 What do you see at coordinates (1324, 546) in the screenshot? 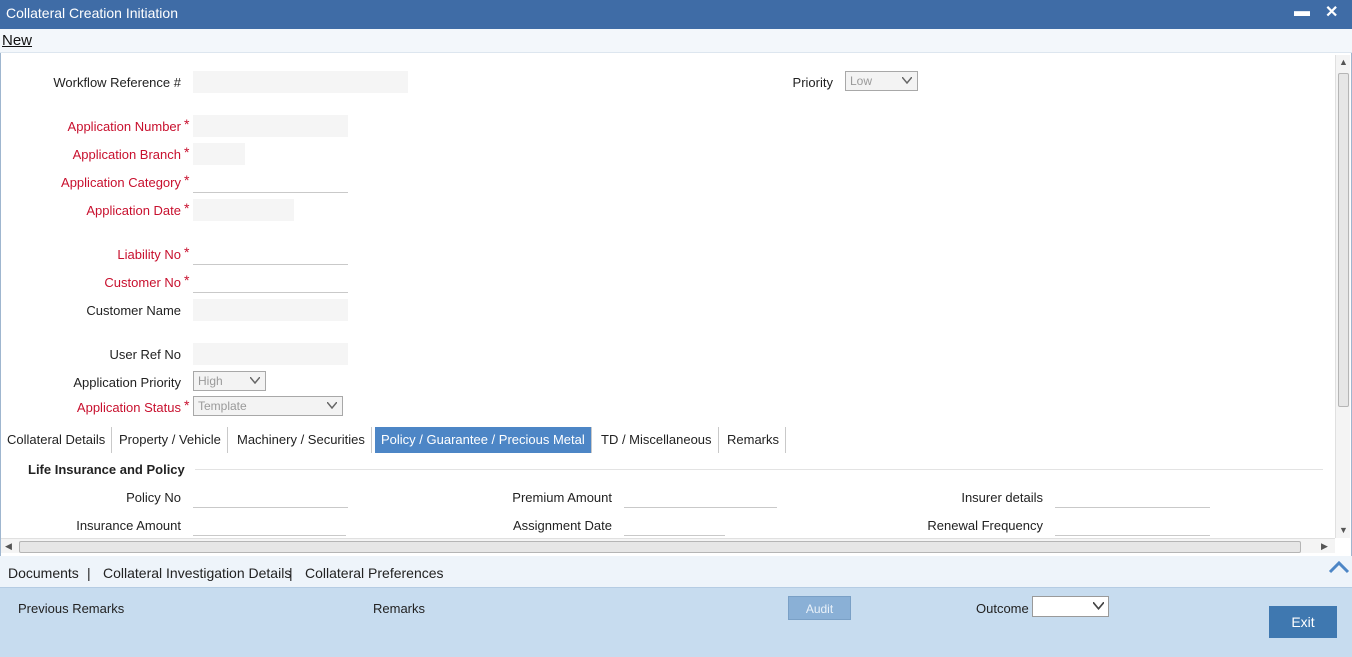
I see `scroll-right-icon: ▶` at bounding box center [1324, 546].